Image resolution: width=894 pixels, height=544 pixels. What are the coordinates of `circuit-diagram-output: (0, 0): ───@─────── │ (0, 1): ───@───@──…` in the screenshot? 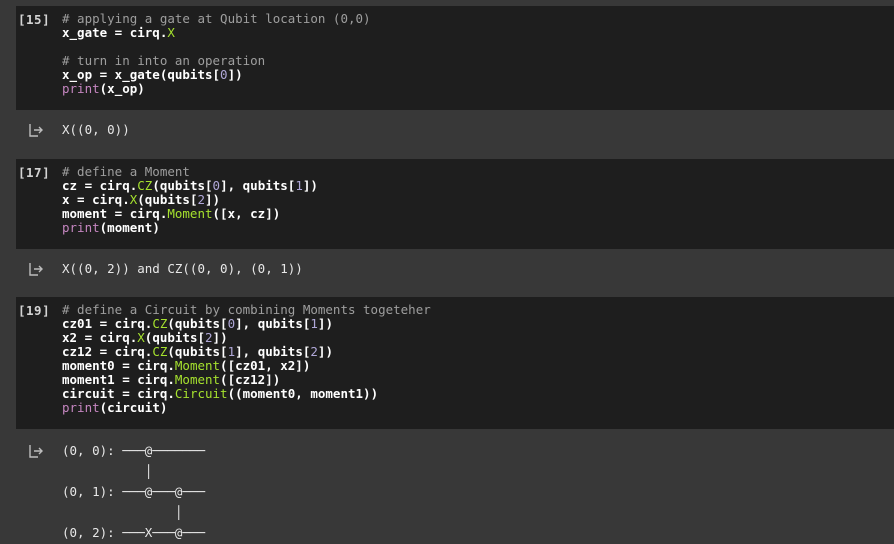 It's located at (133, 492).